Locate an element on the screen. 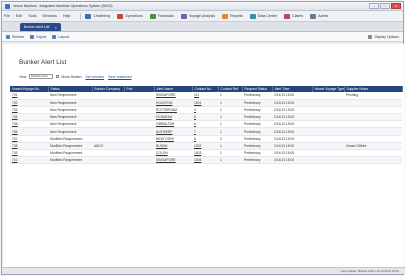  table-cell: 705 is located at coordinates (29, 124).